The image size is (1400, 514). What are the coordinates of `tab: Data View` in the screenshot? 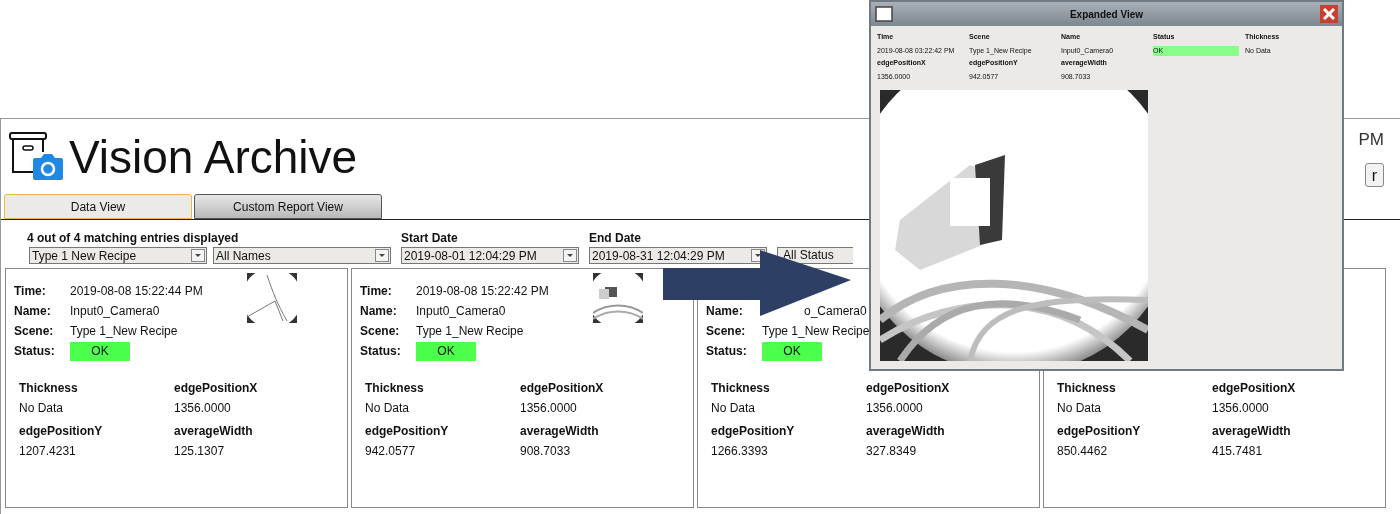 It's located at (98, 206).